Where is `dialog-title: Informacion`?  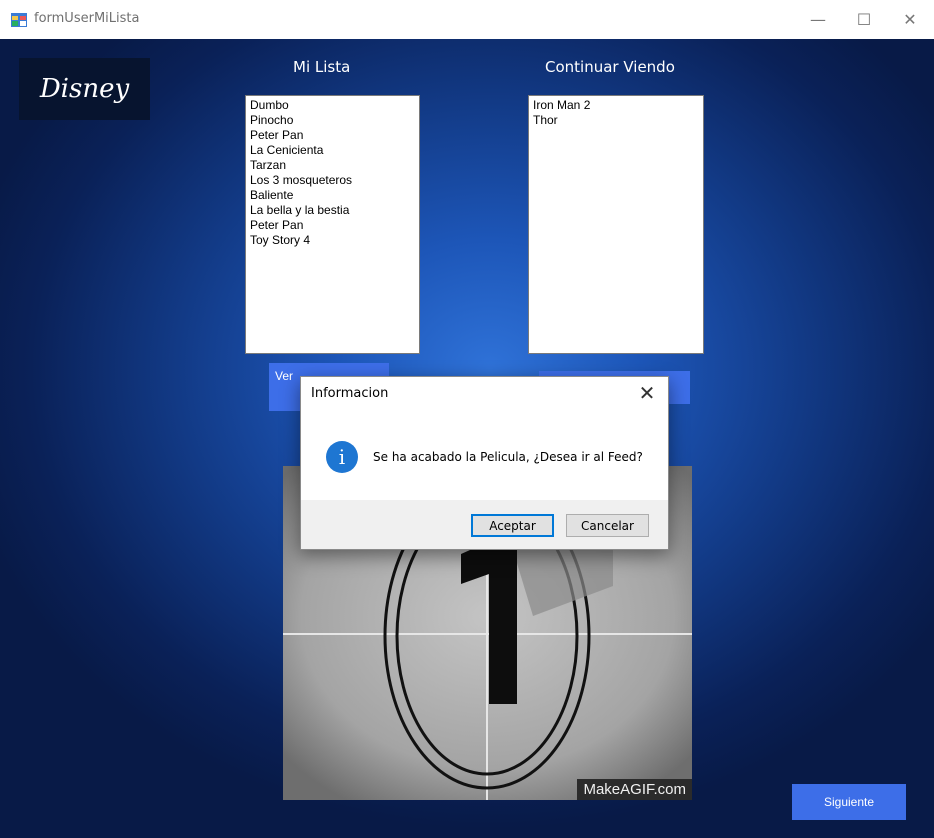 dialog-title: Informacion is located at coordinates (350, 393).